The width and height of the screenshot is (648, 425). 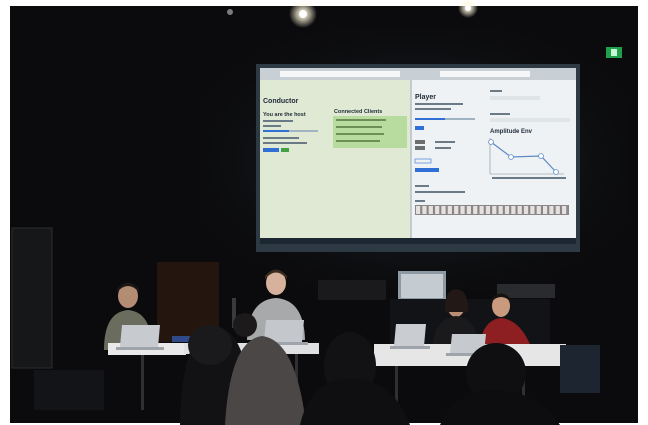 What do you see at coordinates (276, 131) in the screenshot?
I see `left-progress-fill` at bounding box center [276, 131].